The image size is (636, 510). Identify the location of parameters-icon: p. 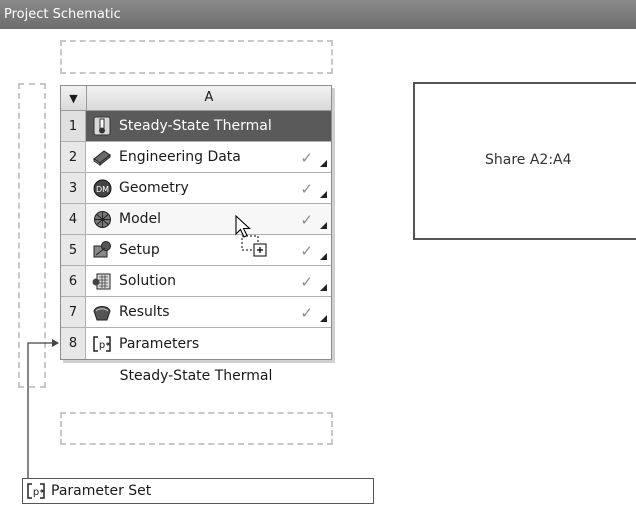
(36, 491).